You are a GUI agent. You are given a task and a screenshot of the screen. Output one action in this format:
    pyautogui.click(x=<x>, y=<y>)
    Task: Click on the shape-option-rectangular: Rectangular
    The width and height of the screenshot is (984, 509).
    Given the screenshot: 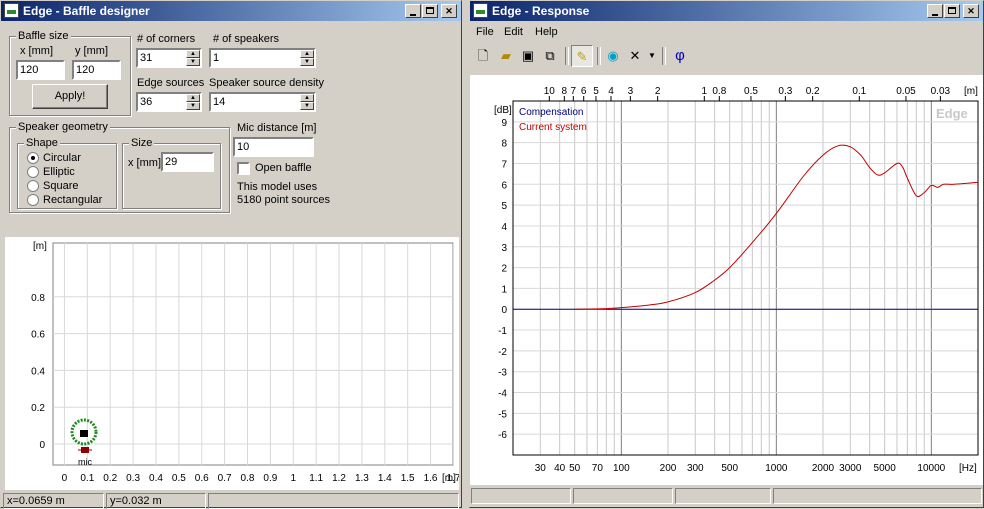 What is the action you would take?
    pyautogui.click(x=72, y=200)
    